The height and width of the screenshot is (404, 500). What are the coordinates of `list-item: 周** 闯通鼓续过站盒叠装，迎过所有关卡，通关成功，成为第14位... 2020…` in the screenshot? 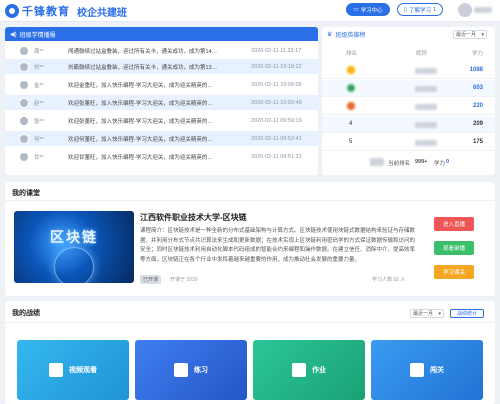 It's located at (161, 50).